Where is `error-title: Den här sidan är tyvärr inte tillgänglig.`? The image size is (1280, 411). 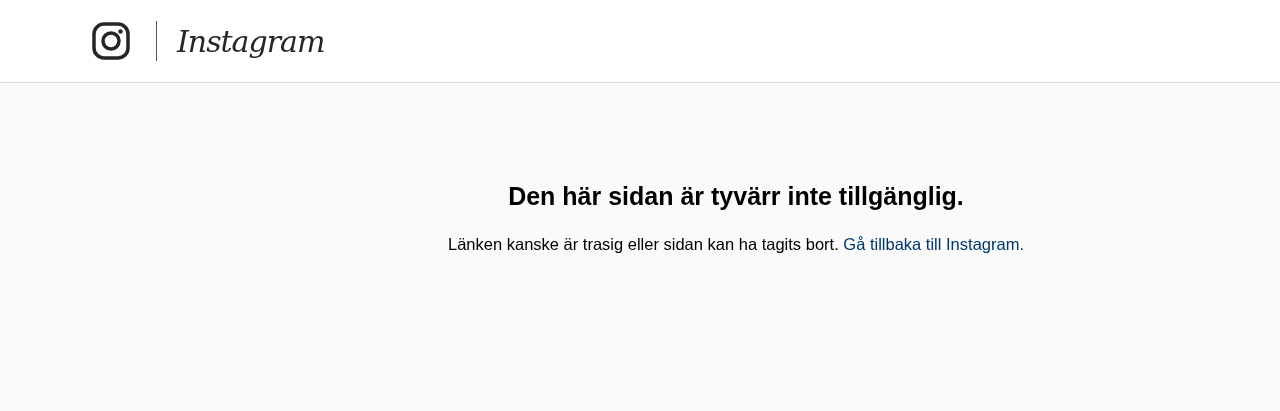
error-title: Den här sidan är tyvärr inte tillgänglig. is located at coordinates (736, 196).